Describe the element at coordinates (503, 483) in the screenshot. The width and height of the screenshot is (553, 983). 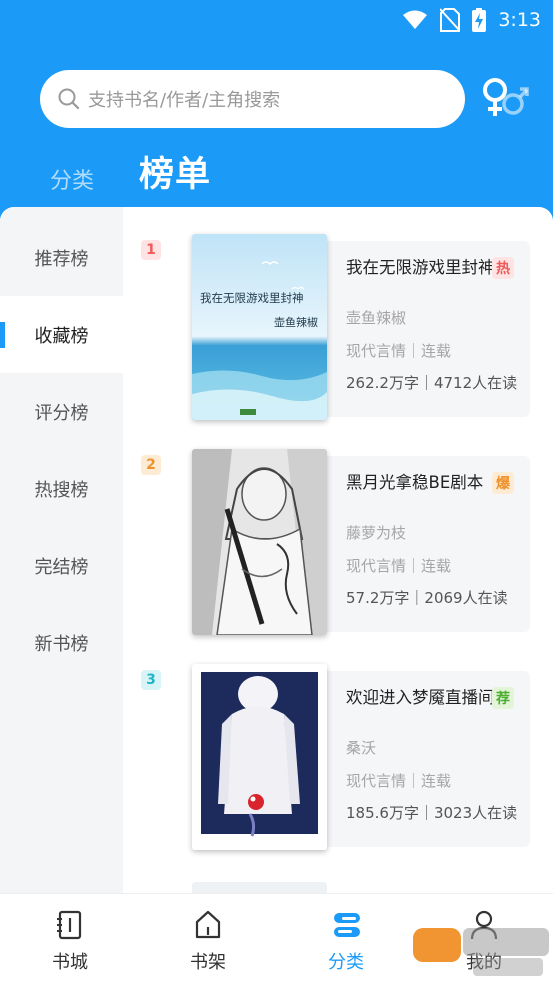
I see `explosive-tag: 爆` at that location.